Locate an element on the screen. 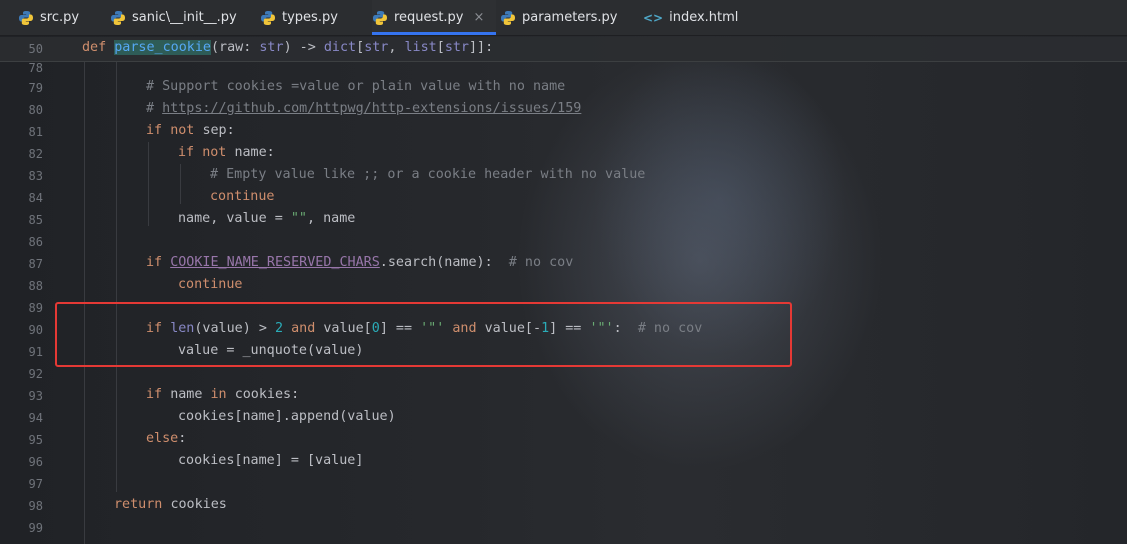 The image size is (1127, 544). code-line: cookies[name].append(value) is located at coordinates (287, 416).